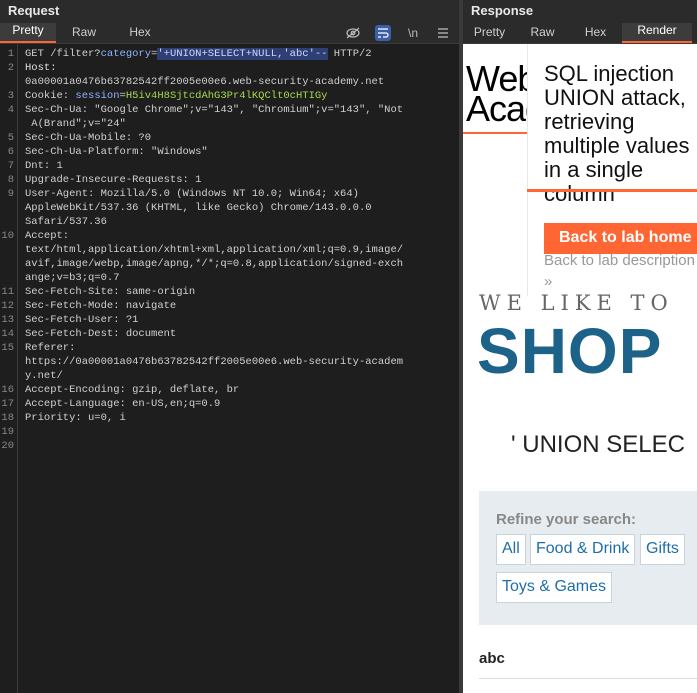  Describe the element at coordinates (583, 549) in the screenshot. I see `filter-food-drink: Food & Drink` at that location.